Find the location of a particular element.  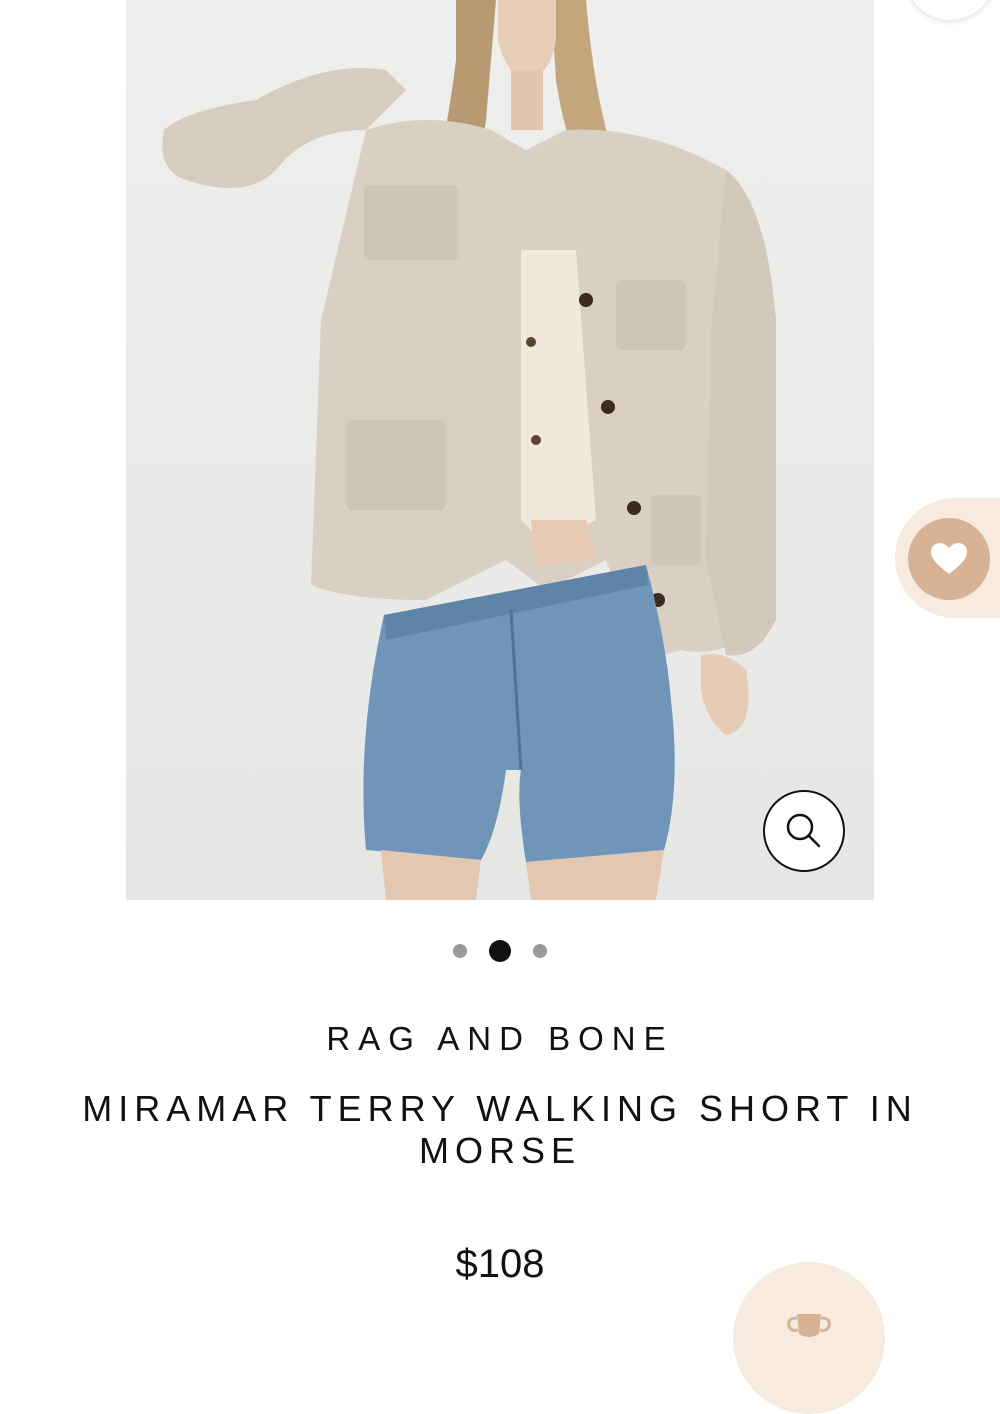

heart-icon is located at coordinates (949, 558).